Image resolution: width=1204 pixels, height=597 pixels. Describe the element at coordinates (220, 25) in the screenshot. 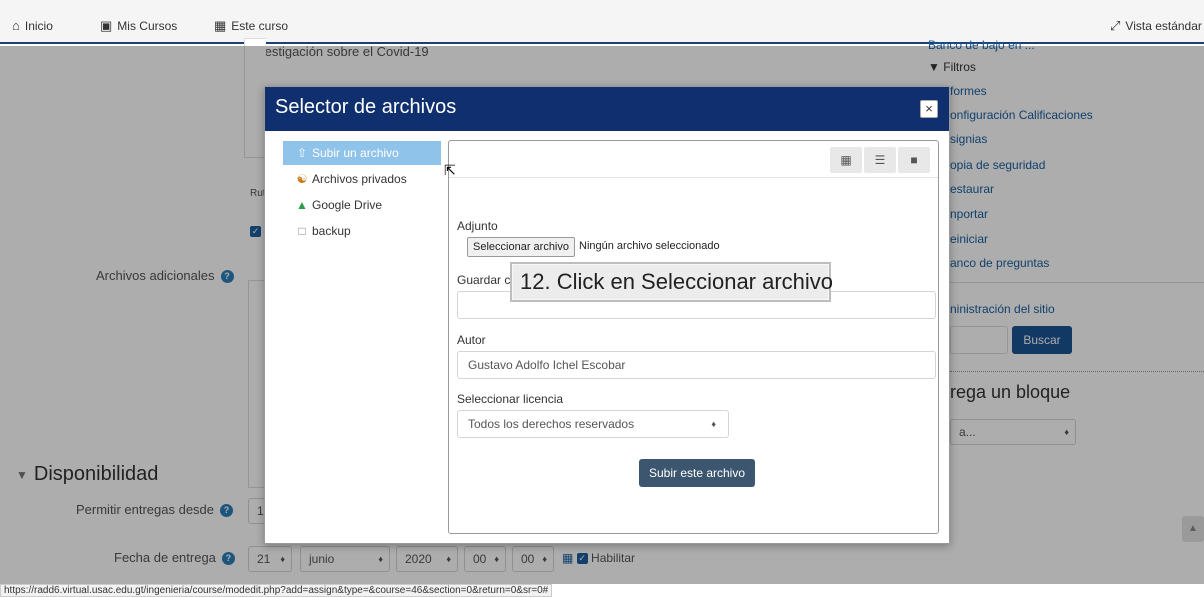

I see `sitemap-icon: ▦` at that location.